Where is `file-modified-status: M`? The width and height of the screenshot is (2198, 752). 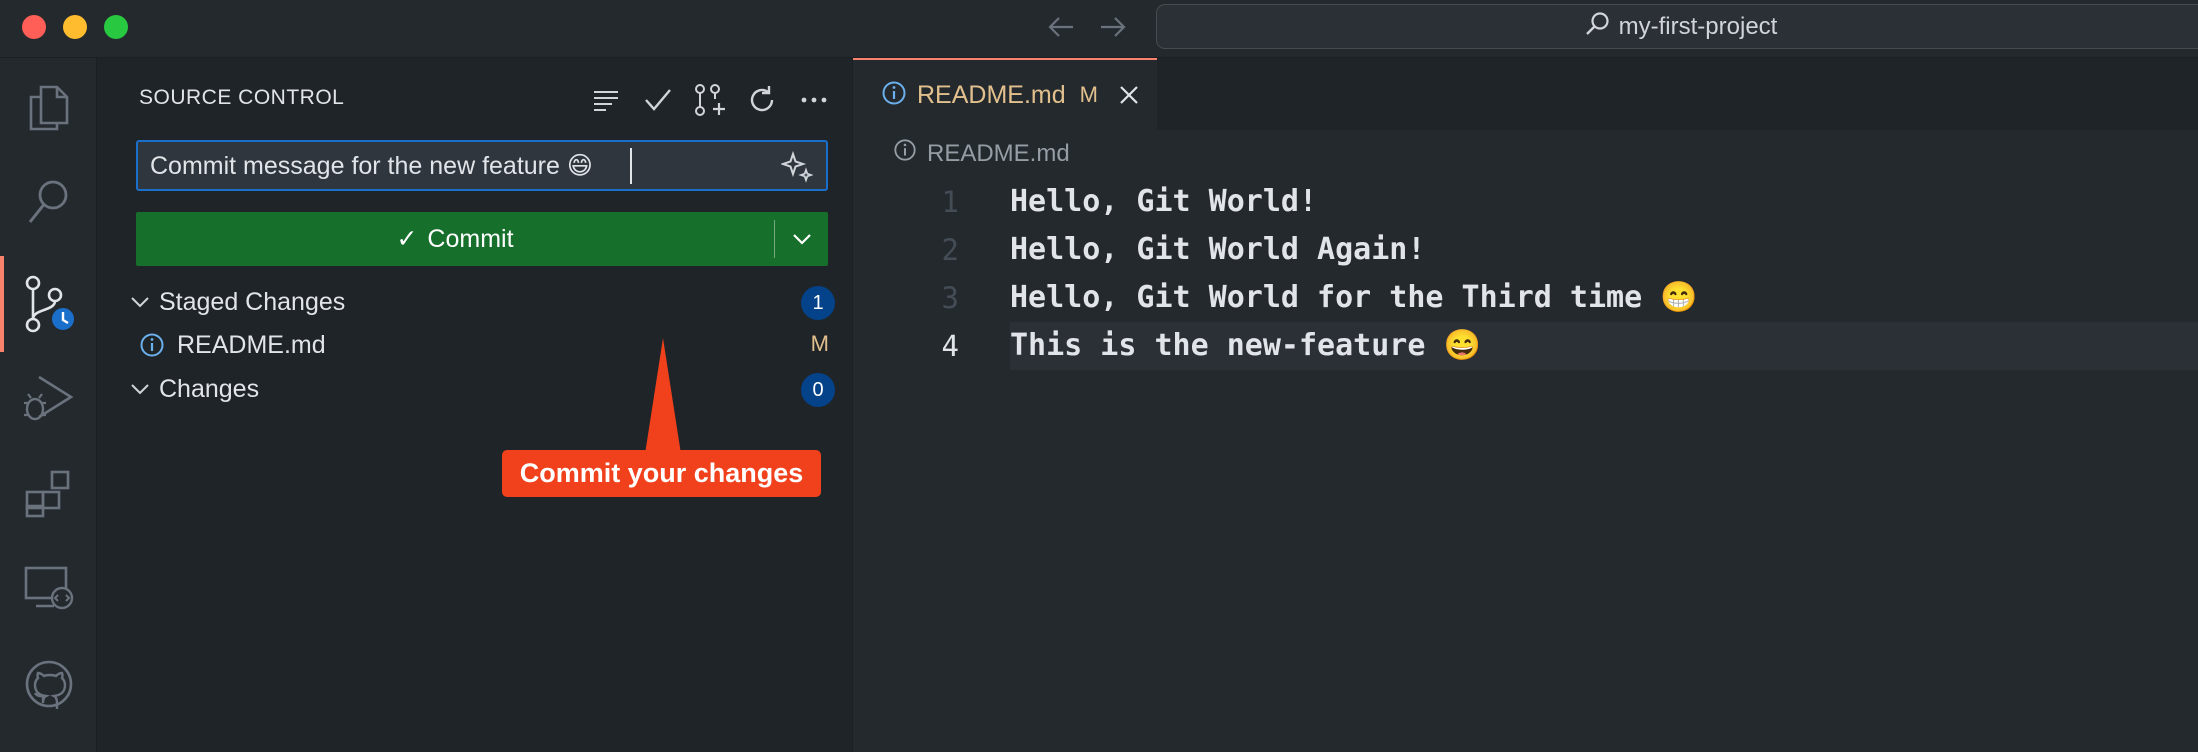
file-modified-status: M is located at coordinates (819, 343).